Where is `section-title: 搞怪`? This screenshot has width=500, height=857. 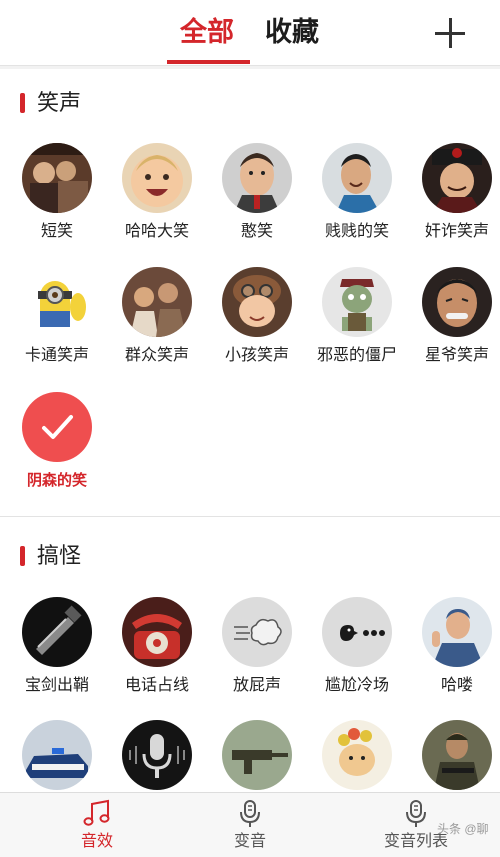
section-title: 搞怪 is located at coordinates (59, 555).